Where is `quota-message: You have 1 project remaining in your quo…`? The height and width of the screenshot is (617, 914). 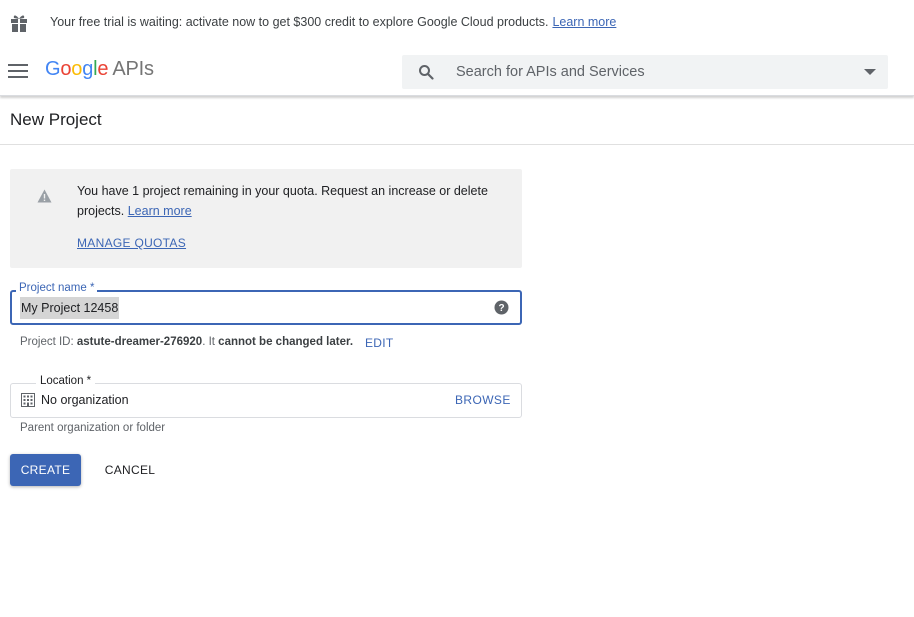
quota-message: You have 1 project remaining in your quo… is located at coordinates (292, 201).